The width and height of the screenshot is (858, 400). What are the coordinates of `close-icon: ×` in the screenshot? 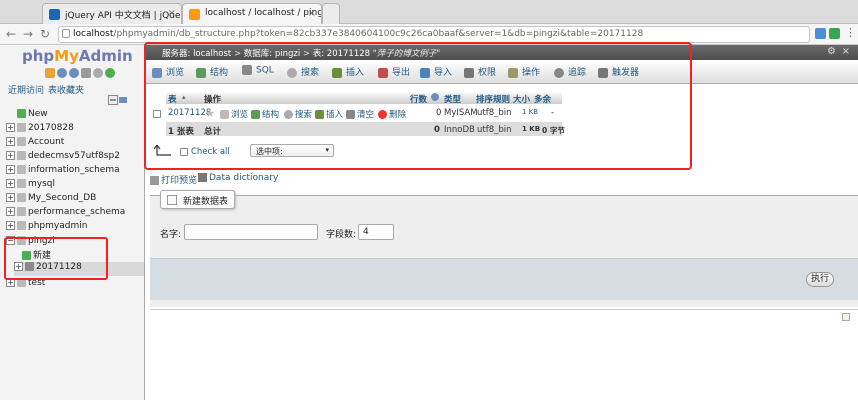 It's located at (846, 51).